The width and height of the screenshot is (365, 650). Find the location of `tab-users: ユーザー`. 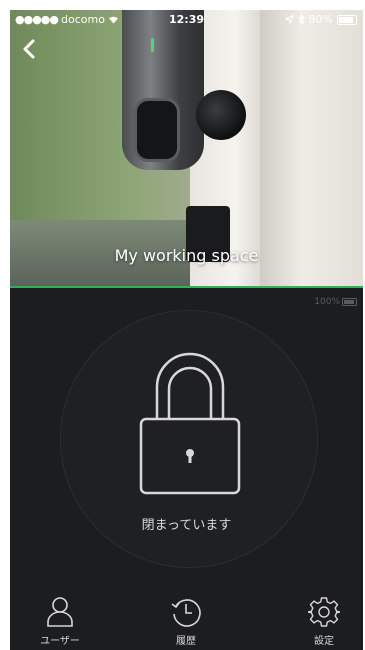

tab-users: ユーザー is located at coordinates (60, 619).